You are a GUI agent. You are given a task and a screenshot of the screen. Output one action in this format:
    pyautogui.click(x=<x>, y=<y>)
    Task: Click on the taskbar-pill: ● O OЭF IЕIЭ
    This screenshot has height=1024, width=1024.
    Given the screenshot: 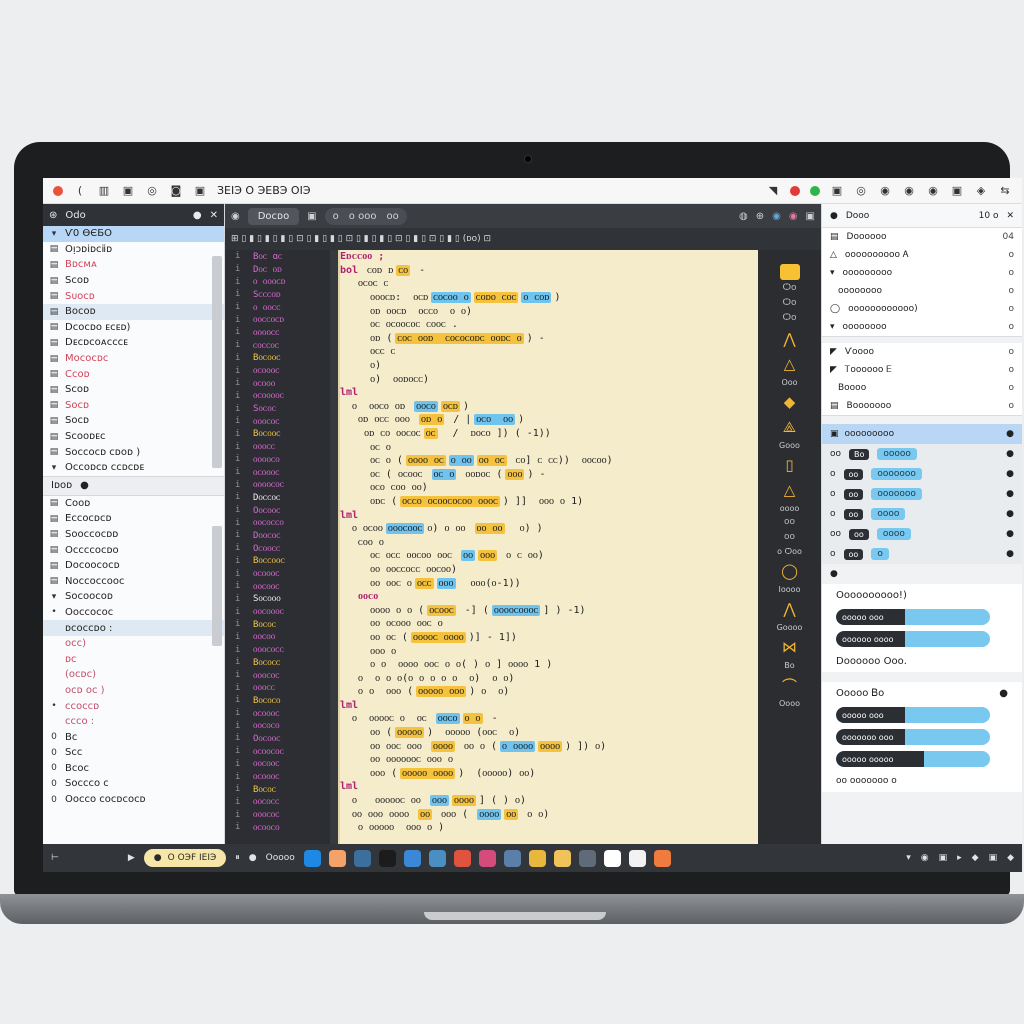 What is the action you would take?
    pyautogui.click(x=185, y=858)
    